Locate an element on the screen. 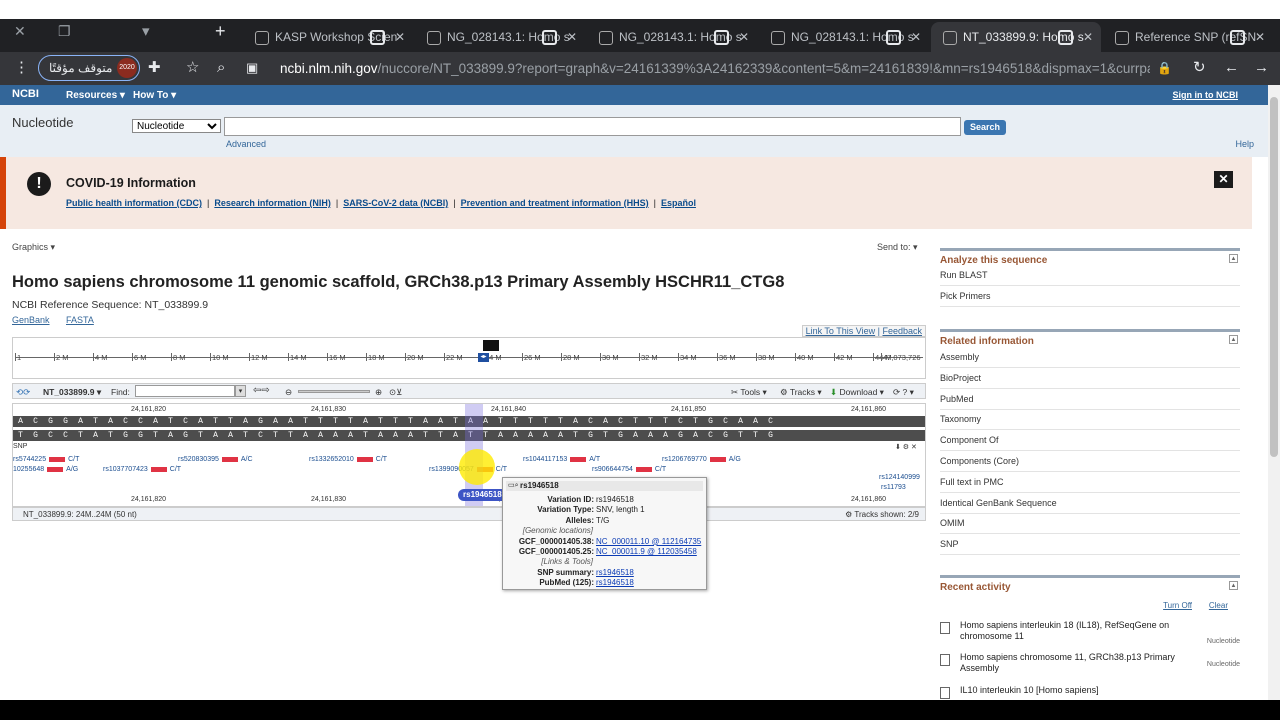 This screenshot has width=1280, height=720. zoom-in-icon: ⊕ is located at coordinates (378, 392).